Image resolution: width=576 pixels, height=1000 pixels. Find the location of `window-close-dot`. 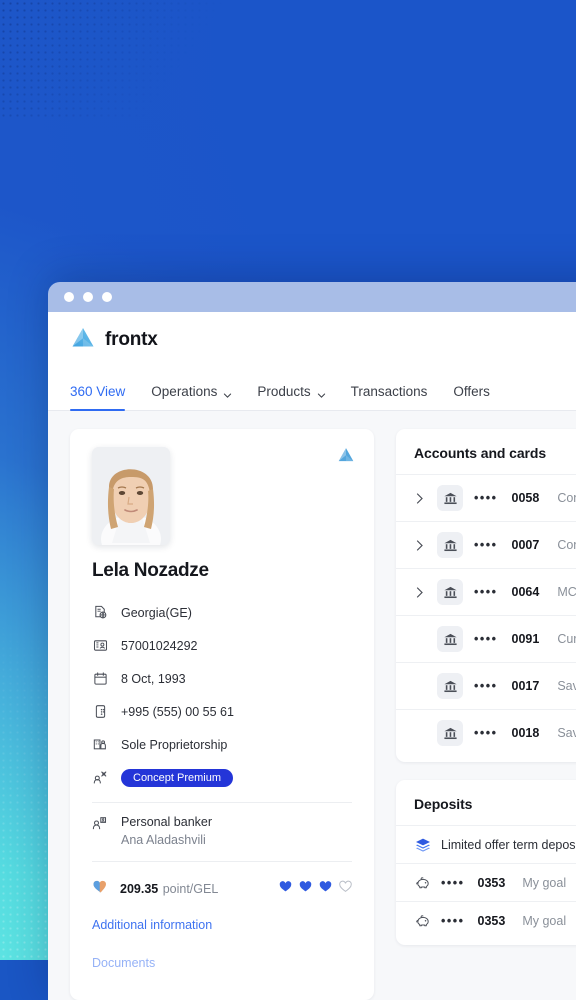

window-close-dot is located at coordinates (69, 297).